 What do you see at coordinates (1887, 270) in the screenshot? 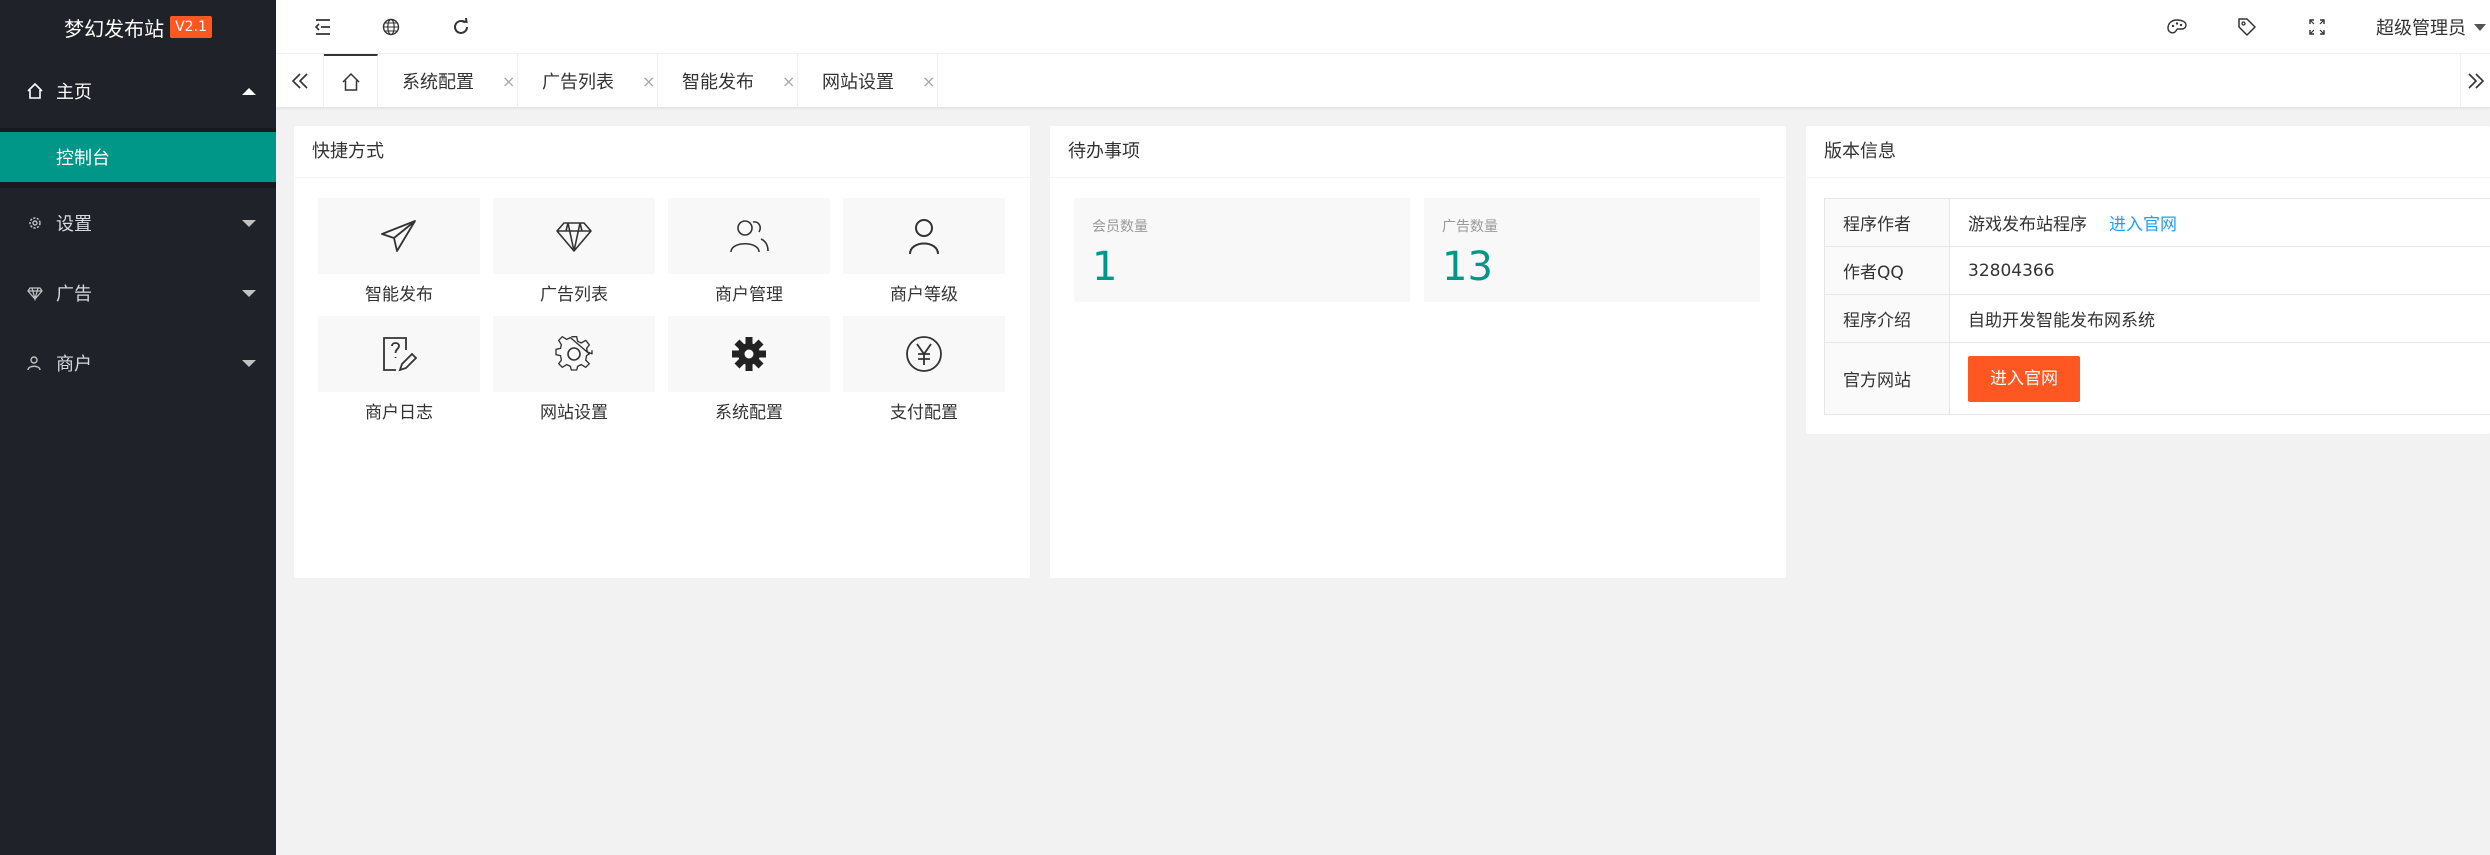
I see `row-key: 作者QQ` at bounding box center [1887, 270].